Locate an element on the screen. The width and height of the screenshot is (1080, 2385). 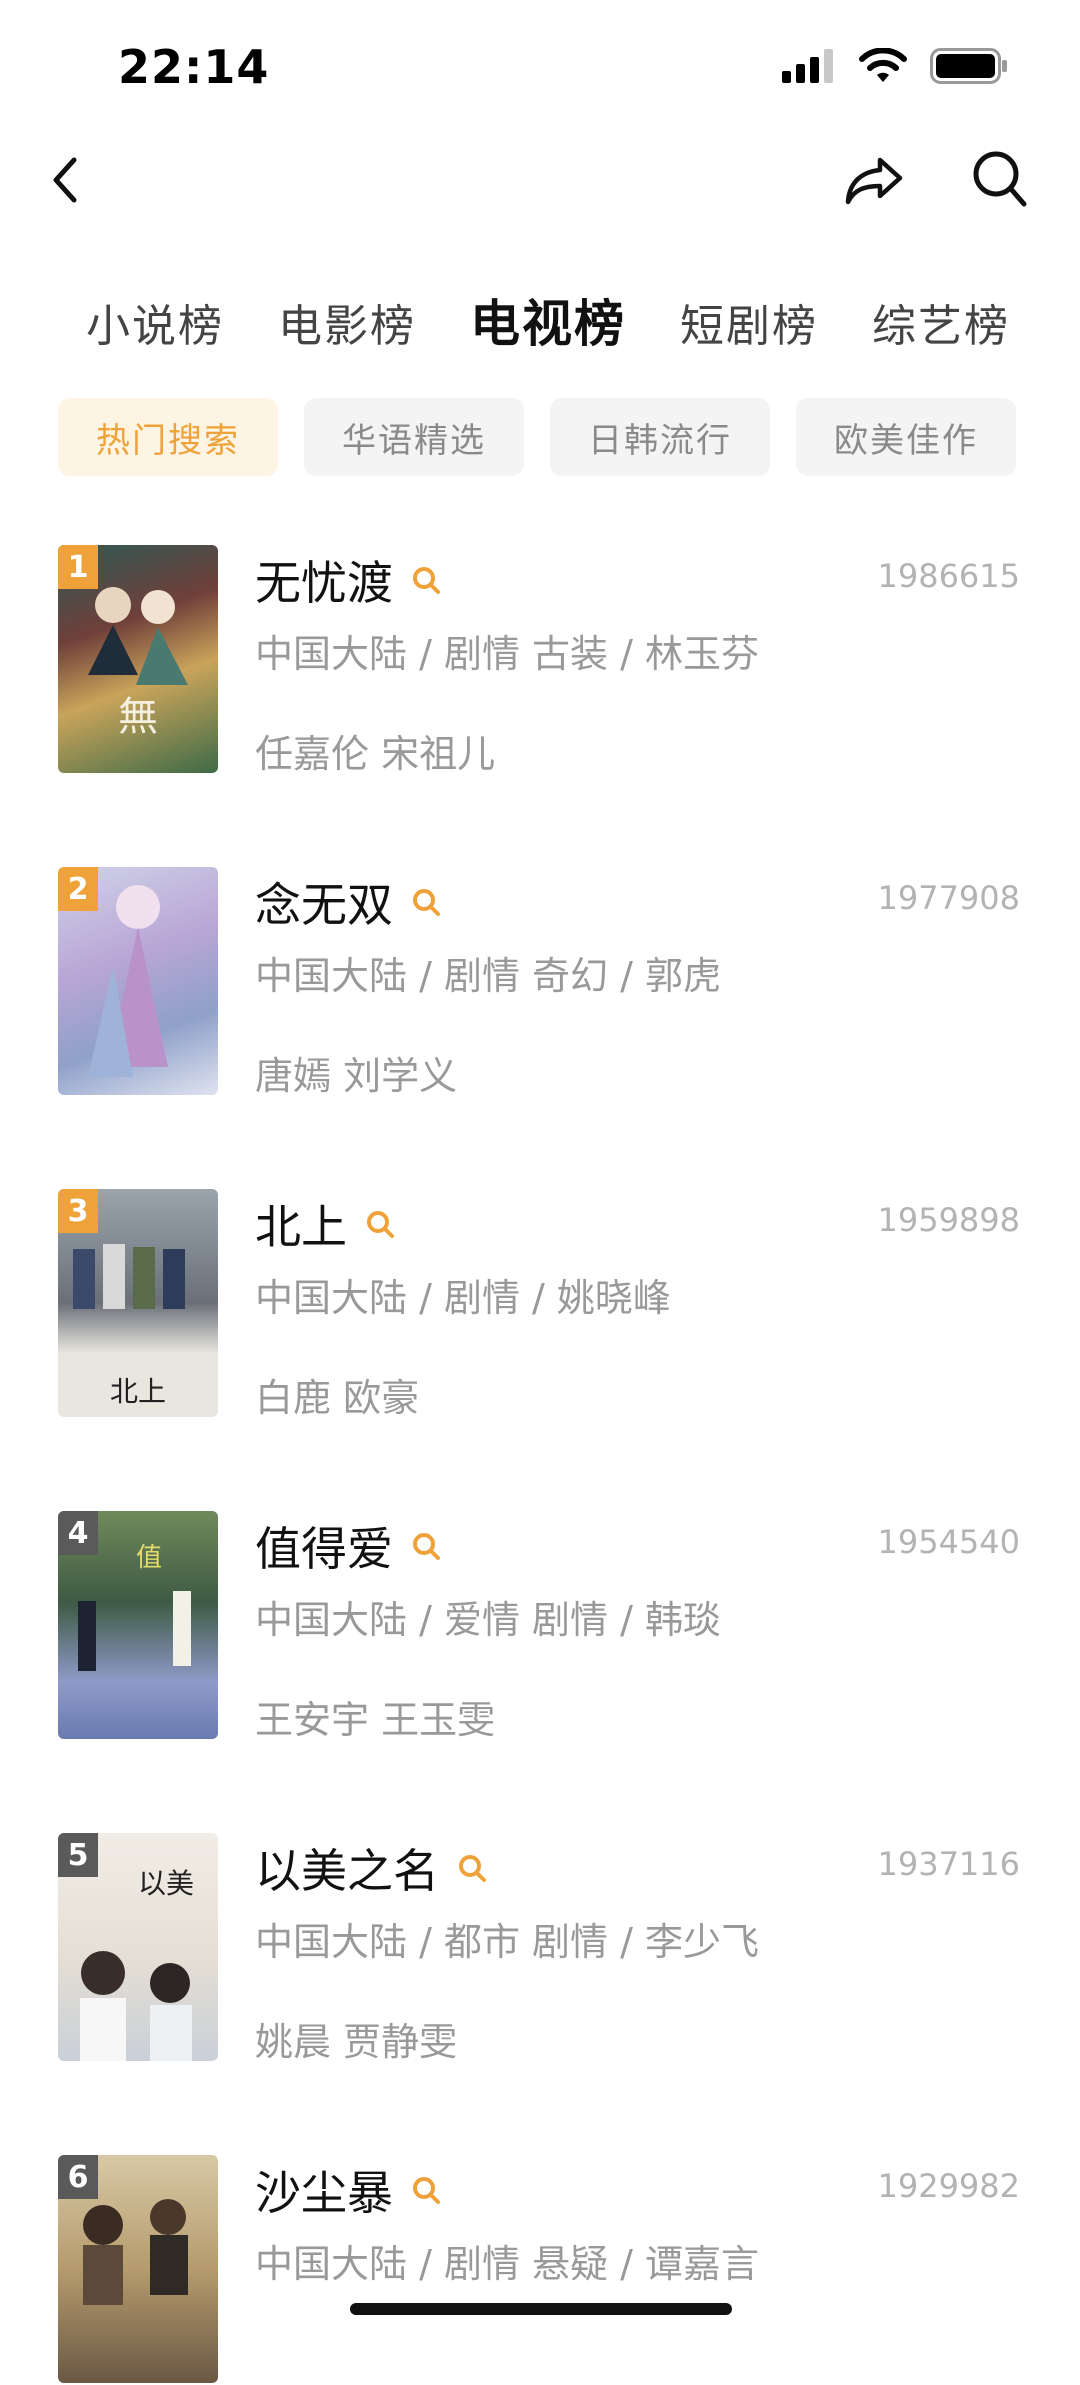
back-button is located at coordinates (66, 180).